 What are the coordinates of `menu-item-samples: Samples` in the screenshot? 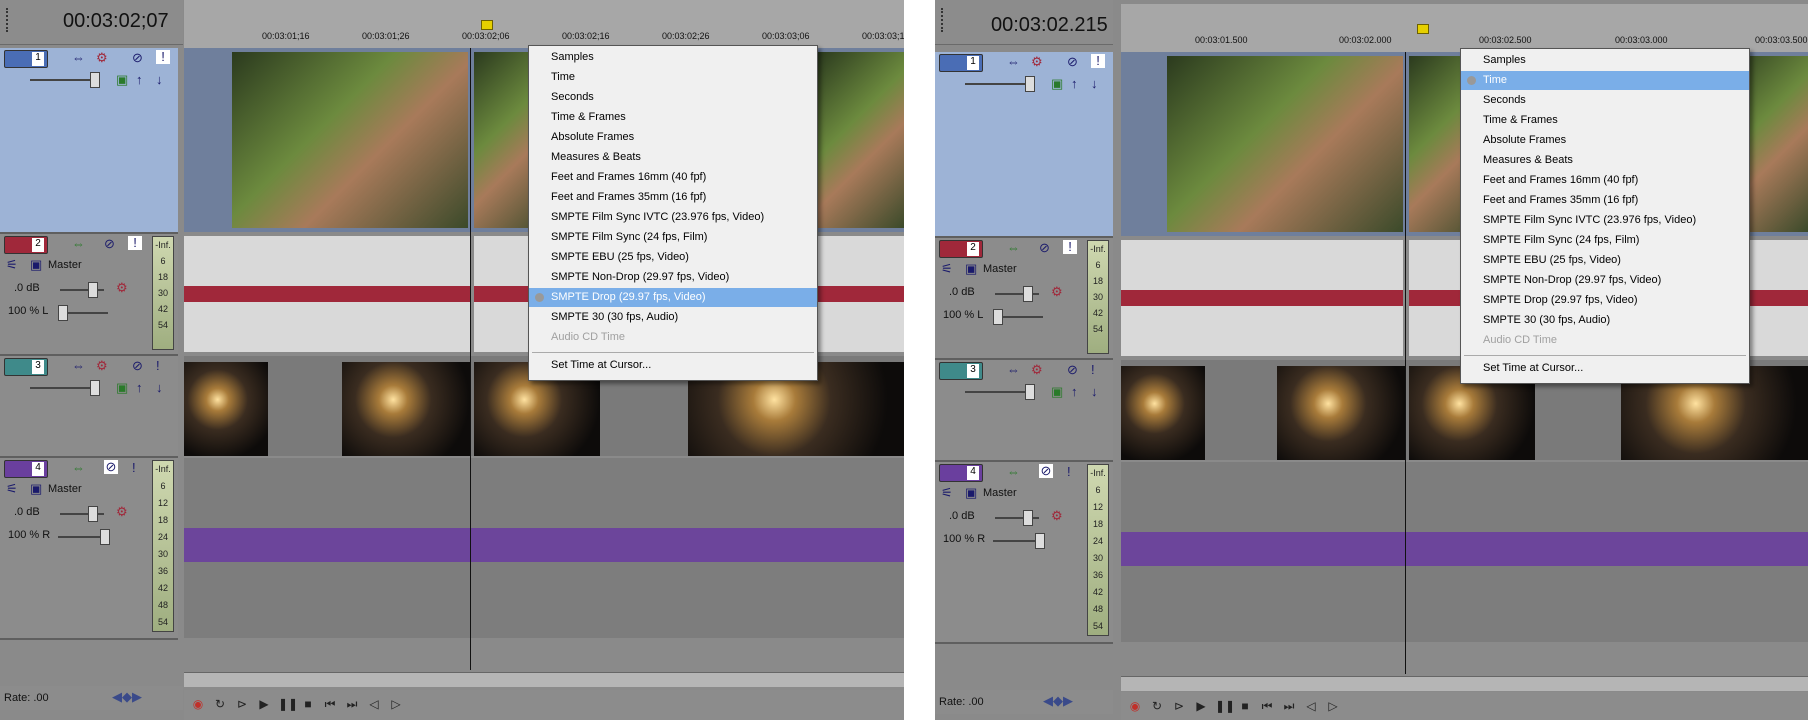 It's located at (1605, 60).